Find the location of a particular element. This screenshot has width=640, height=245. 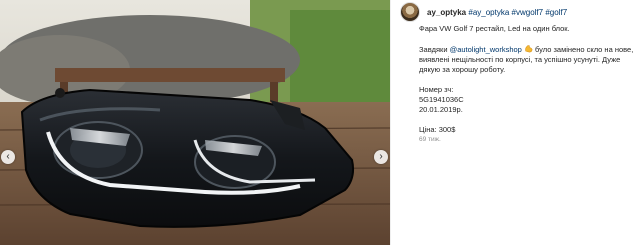

chevron-left-icon: ‹ is located at coordinates (8, 156).